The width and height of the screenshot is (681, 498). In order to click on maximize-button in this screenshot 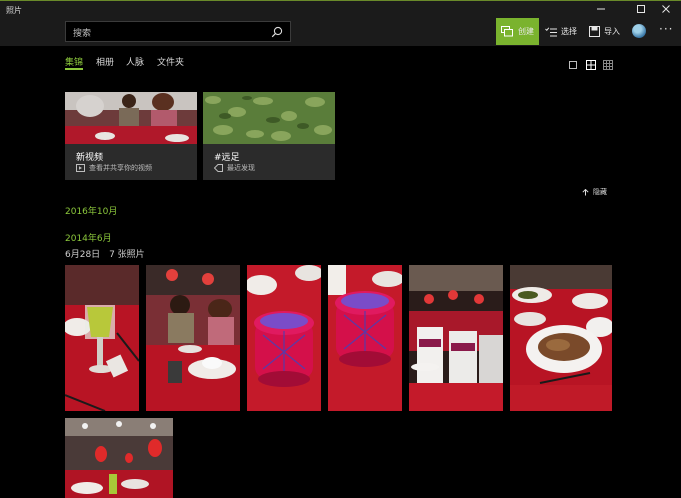, I will do `click(641, 9)`.